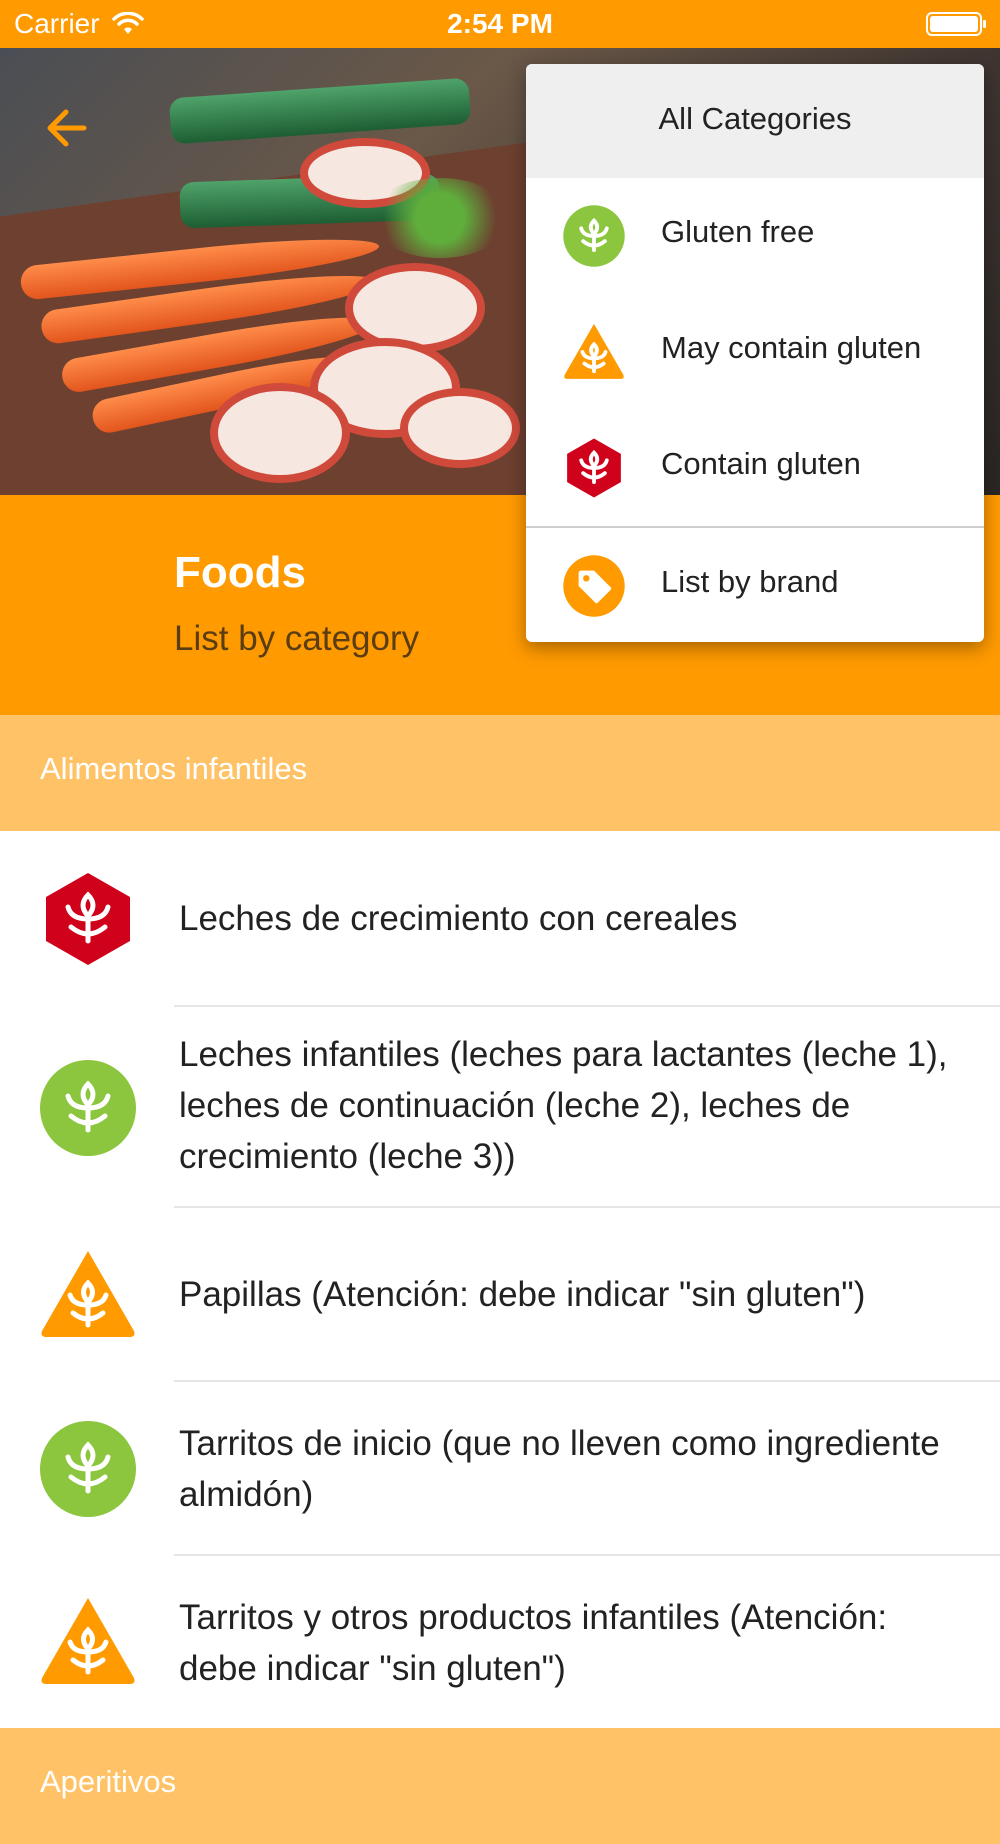 This screenshot has height=1844, width=1000. I want to click on status-bar: Carrier 2:54 PM, so click(500, 24).